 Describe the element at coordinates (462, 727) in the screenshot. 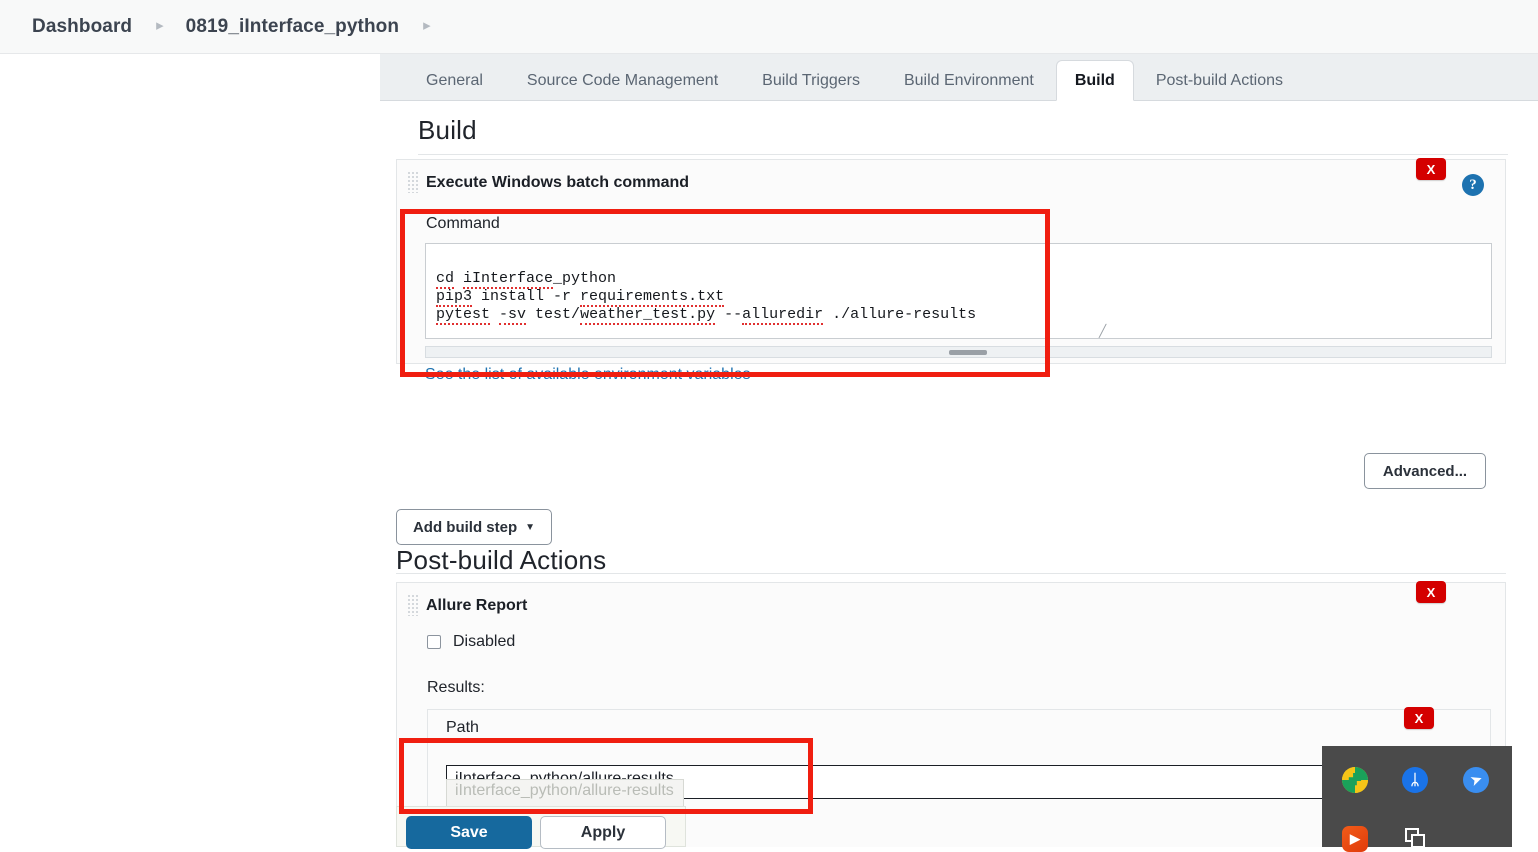

I see `path-label: Path` at that location.